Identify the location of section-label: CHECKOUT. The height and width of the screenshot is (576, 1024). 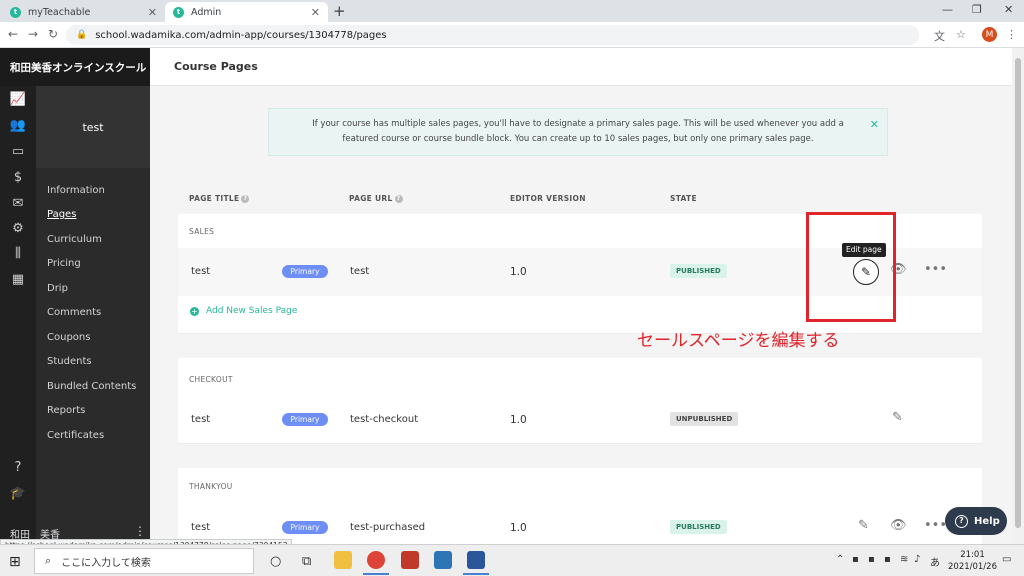
(211, 379).